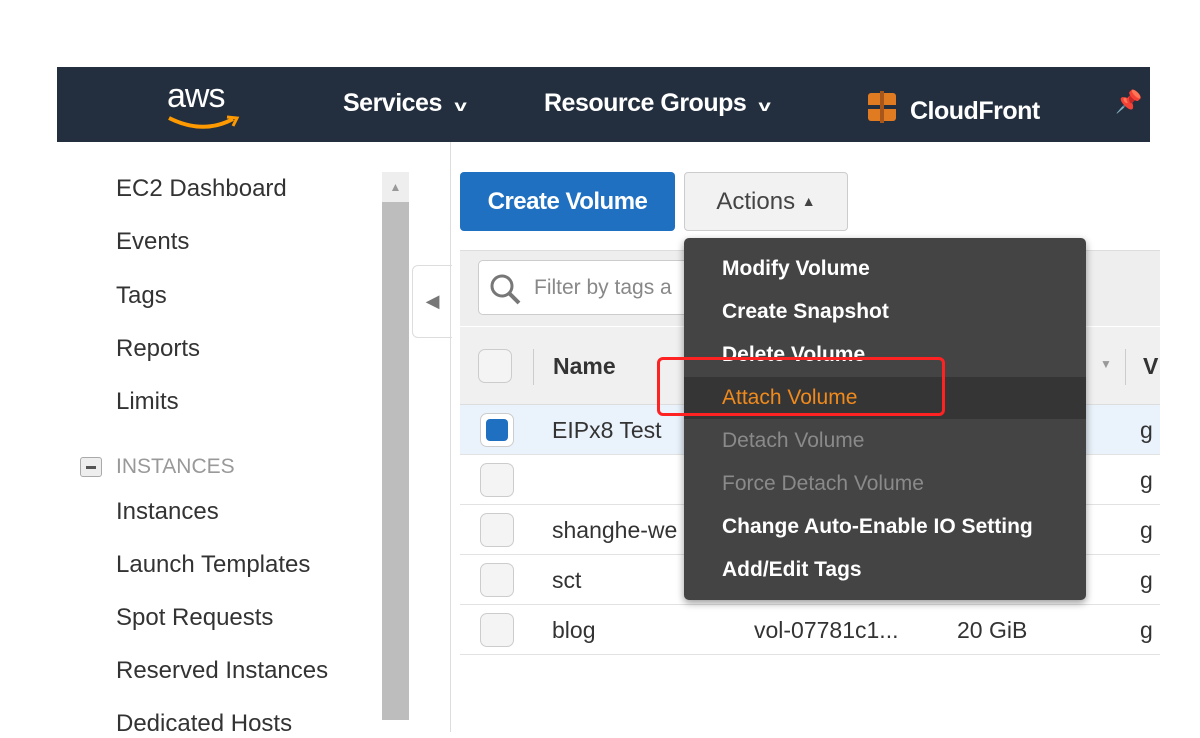 The width and height of the screenshot is (1200, 738). I want to click on menu-item-add-edit-tags: Add/Edit Tags, so click(885, 570).